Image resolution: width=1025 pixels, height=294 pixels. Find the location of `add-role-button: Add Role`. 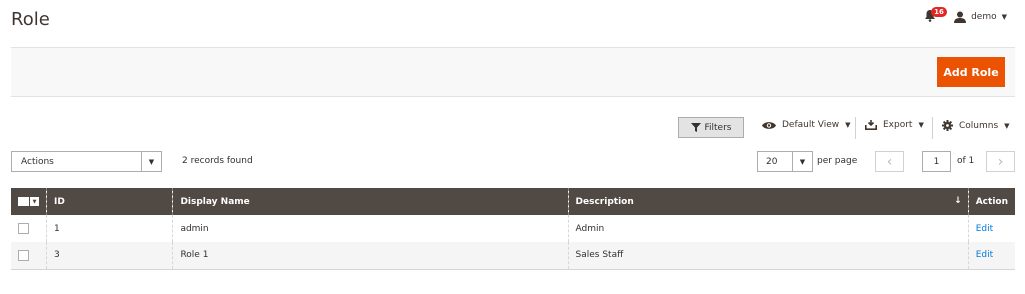

add-role-button: Add Role is located at coordinates (971, 72).